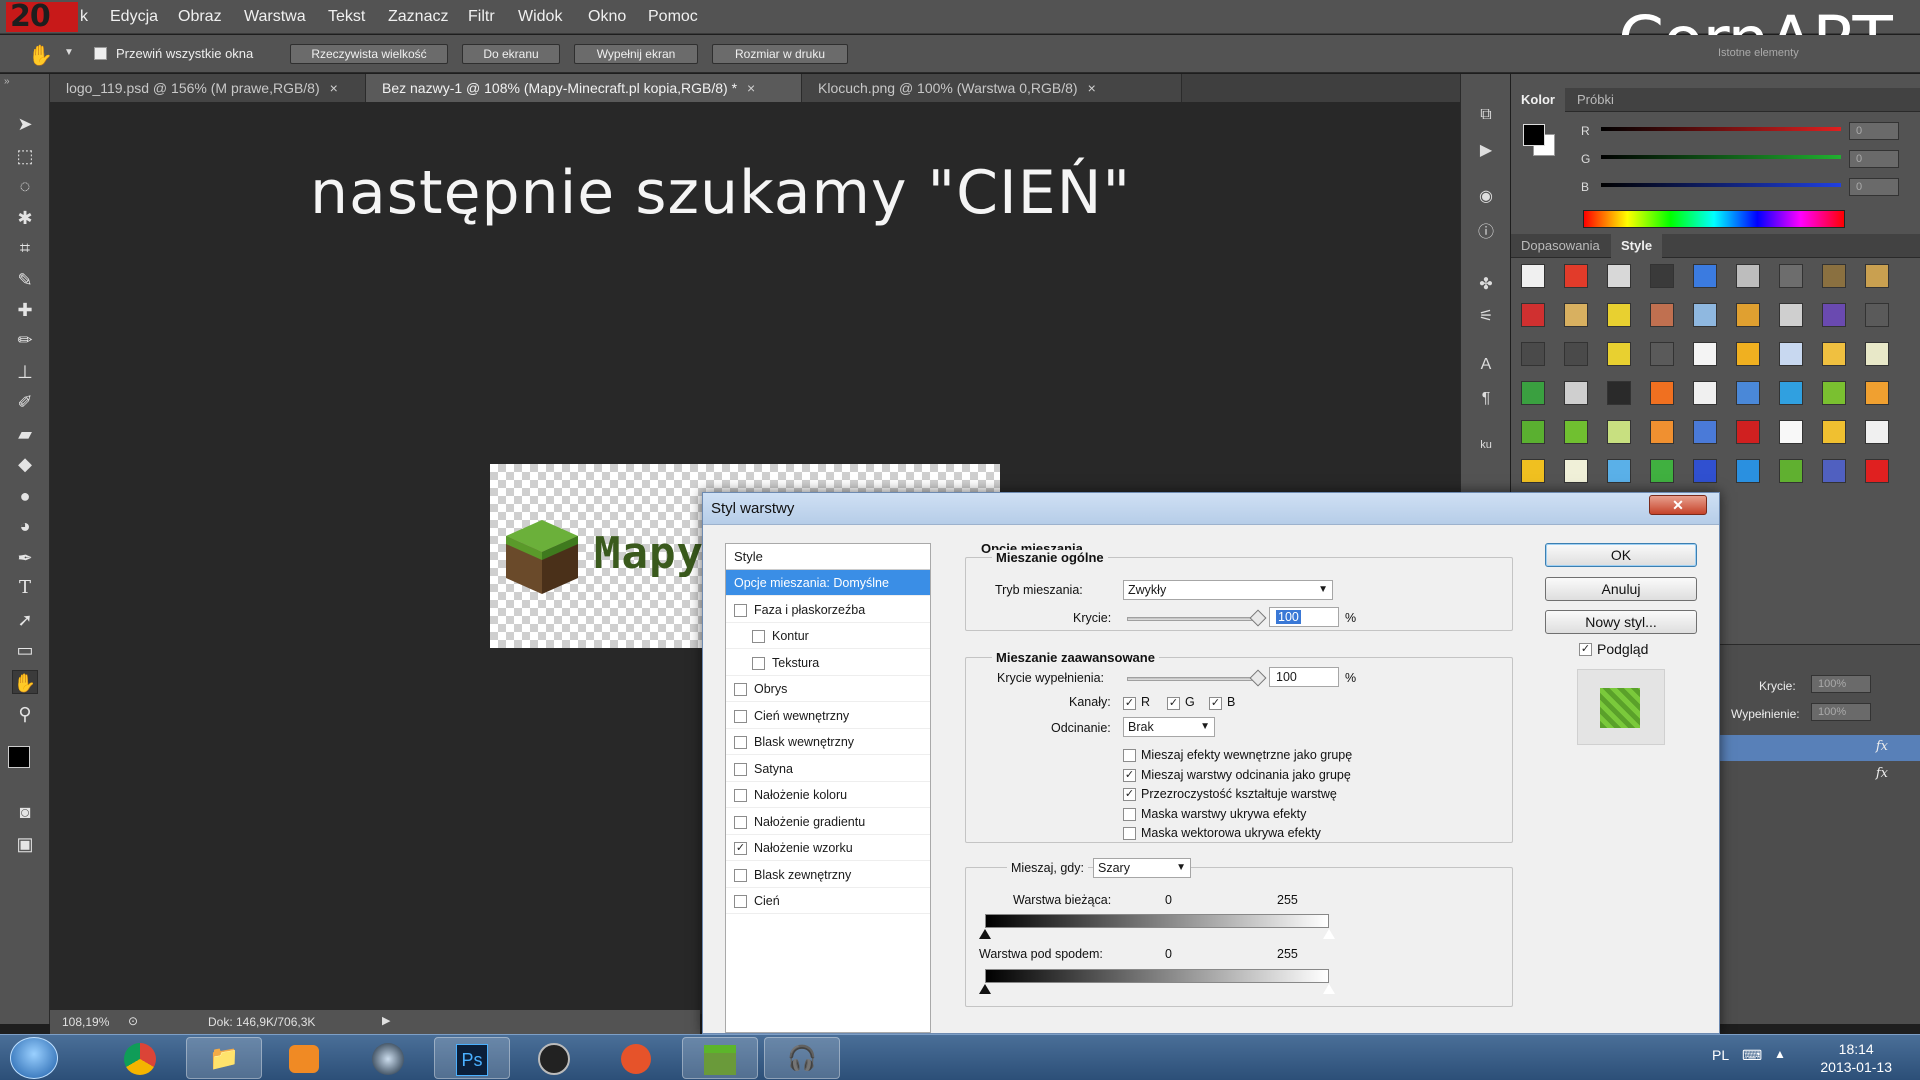 Image resolution: width=1920 pixels, height=1080 pixels. I want to click on styles-list-header: Style, so click(828, 557).